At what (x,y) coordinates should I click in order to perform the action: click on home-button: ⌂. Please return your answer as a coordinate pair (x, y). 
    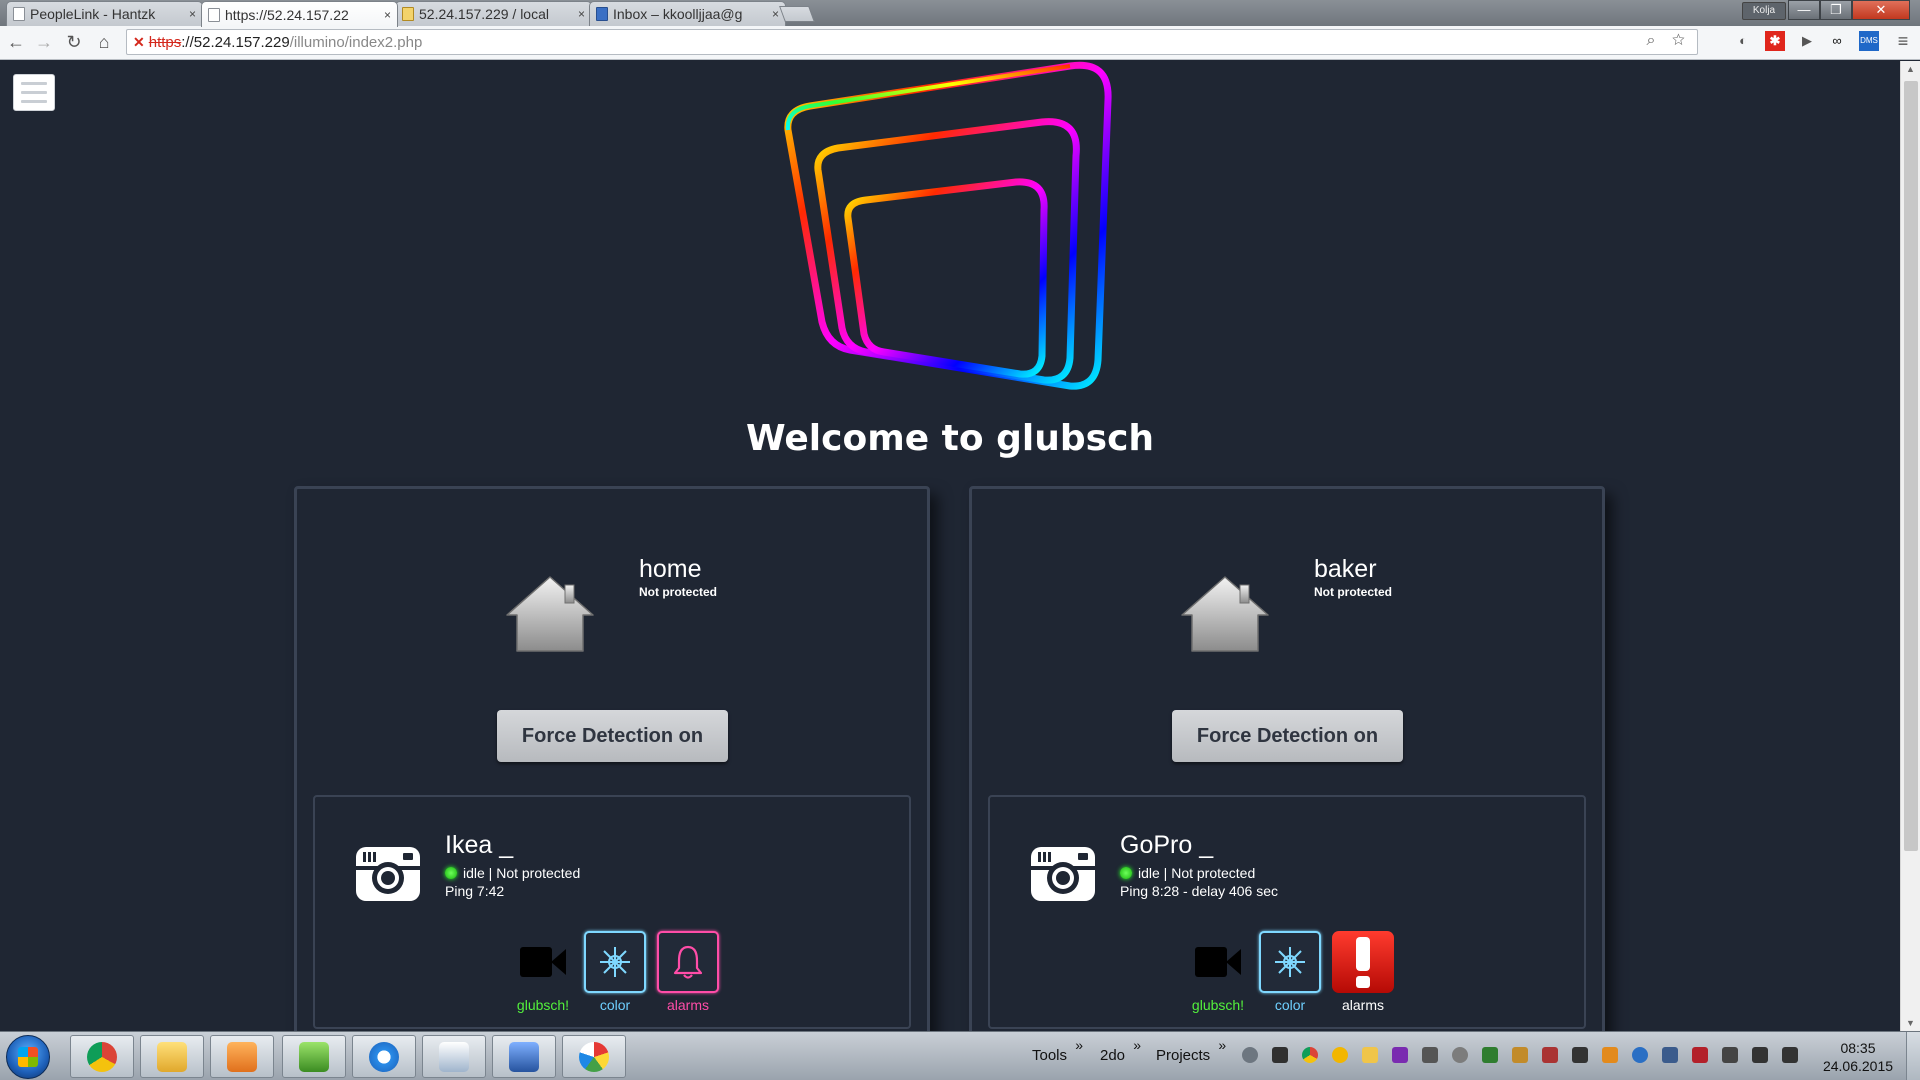
    Looking at the image, I should click on (104, 42).